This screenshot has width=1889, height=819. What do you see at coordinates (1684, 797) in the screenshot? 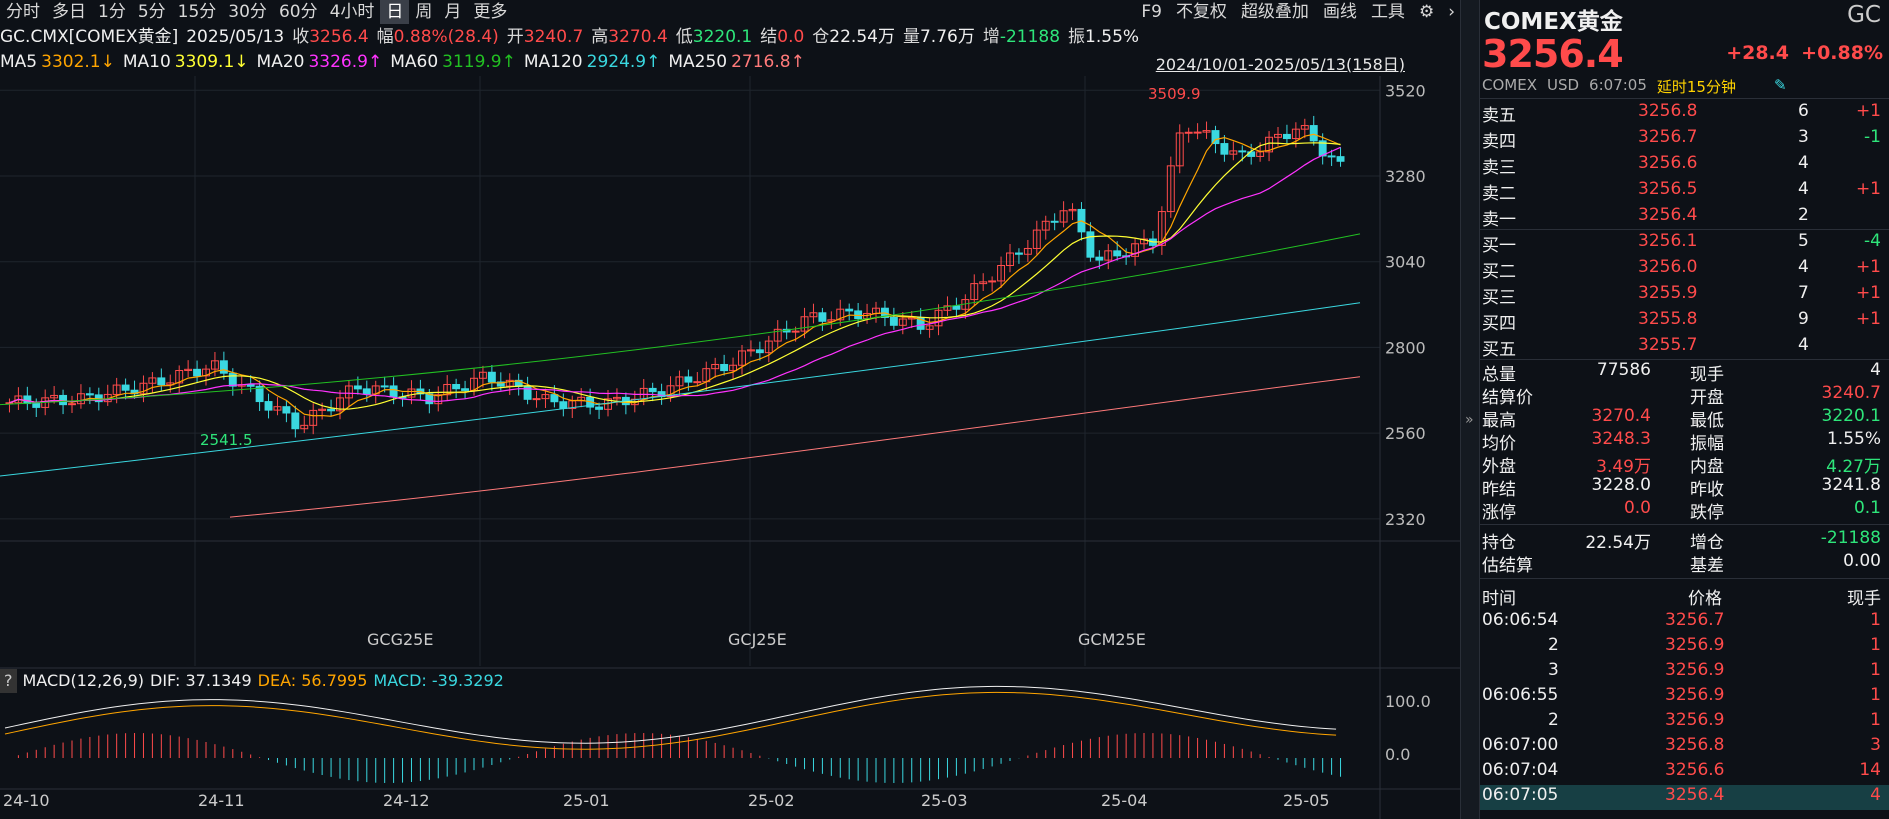
I see `tick-row: 06:07:05 3256.4 4` at bounding box center [1684, 797].